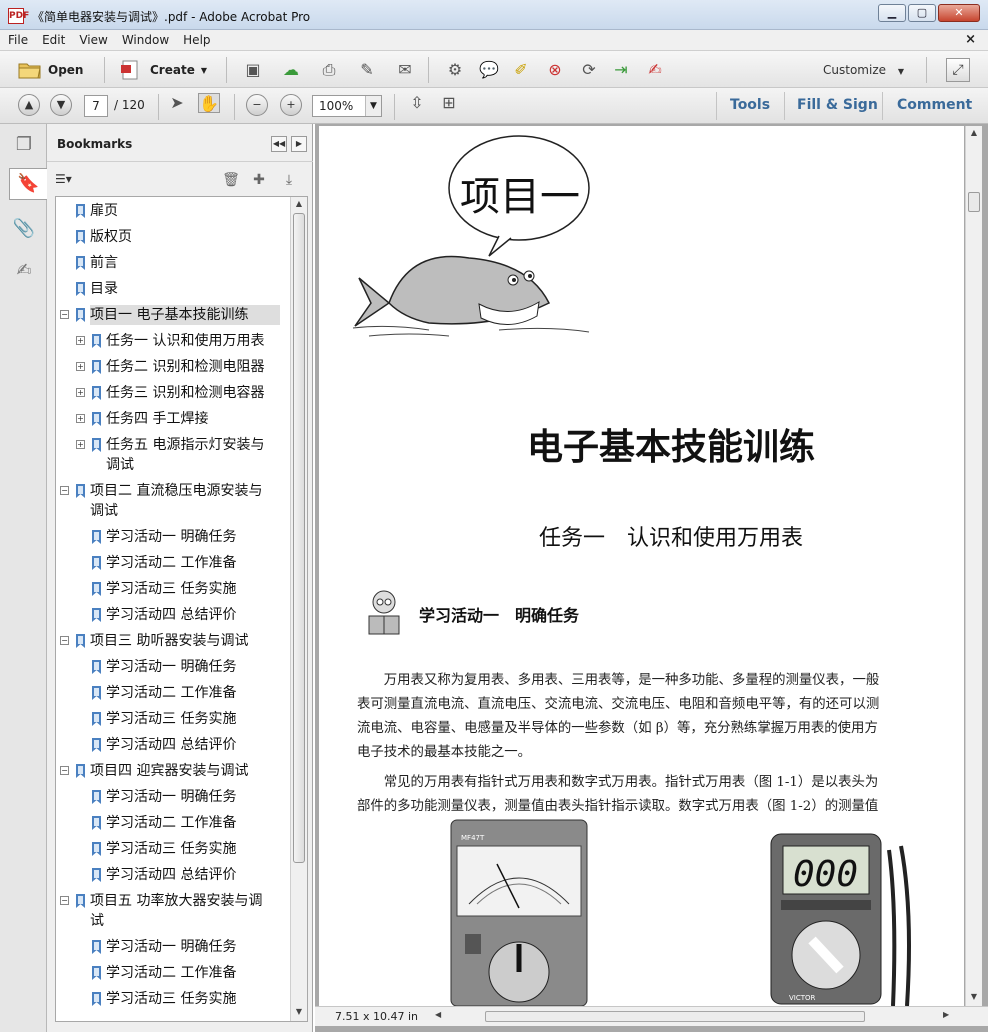 The height and width of the screenshot is (1032, 988). I want to click on customize-dropdown: Customize ▼, so click(863, 70).